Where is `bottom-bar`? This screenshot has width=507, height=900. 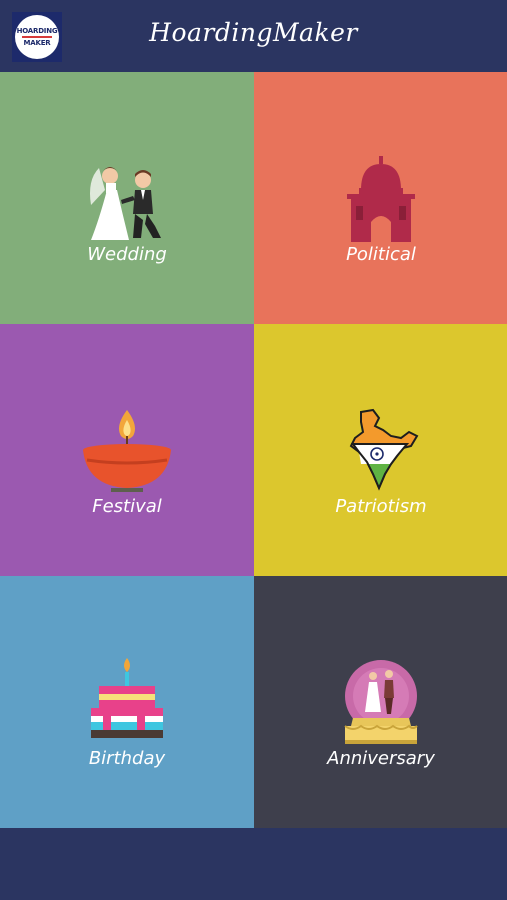 bottom-bar is located at coordinates (253, 864).